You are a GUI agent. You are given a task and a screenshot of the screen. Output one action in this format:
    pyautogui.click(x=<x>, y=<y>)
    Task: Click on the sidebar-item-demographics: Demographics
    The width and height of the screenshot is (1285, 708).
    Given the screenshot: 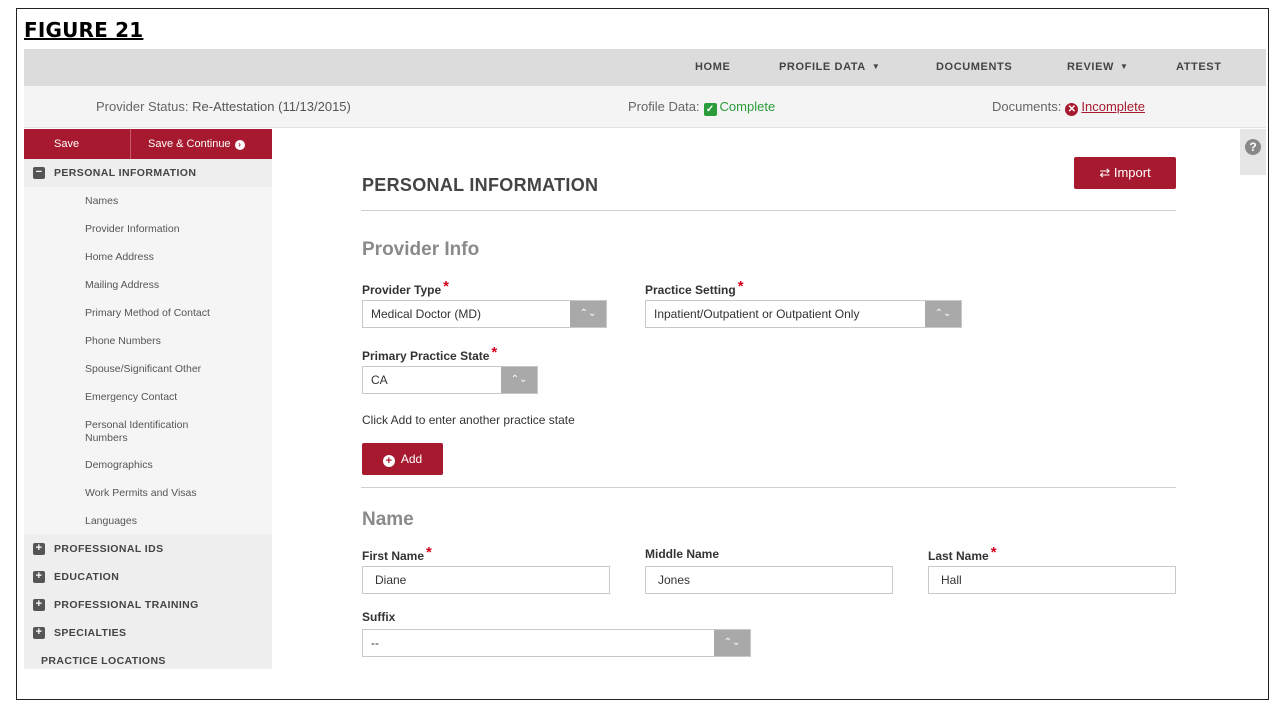 What is the action you would take?
    pyautogui.click(x=175, y=465)
    